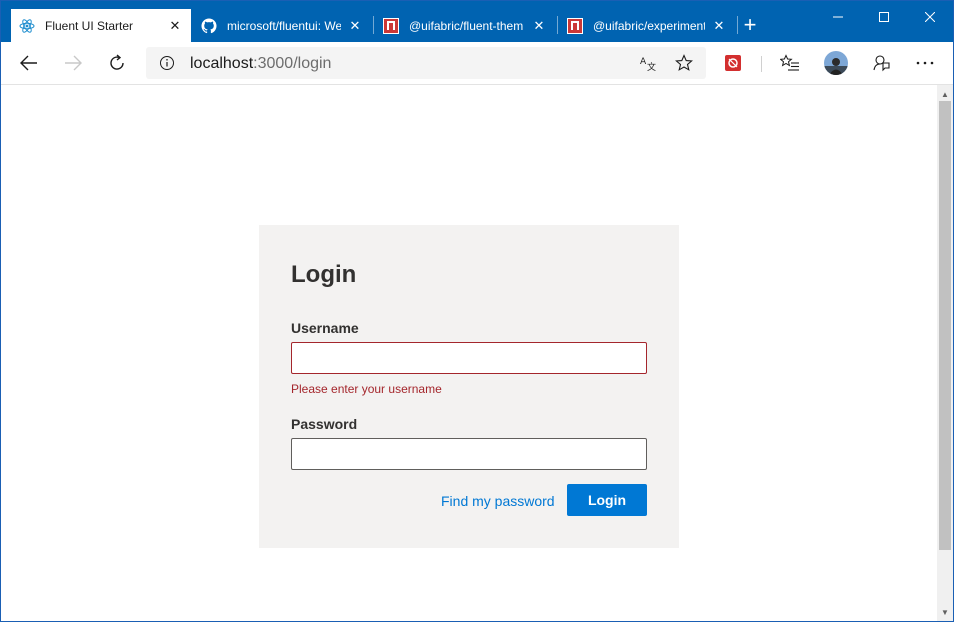  I want to click on close-window-button, so click(930, 17).